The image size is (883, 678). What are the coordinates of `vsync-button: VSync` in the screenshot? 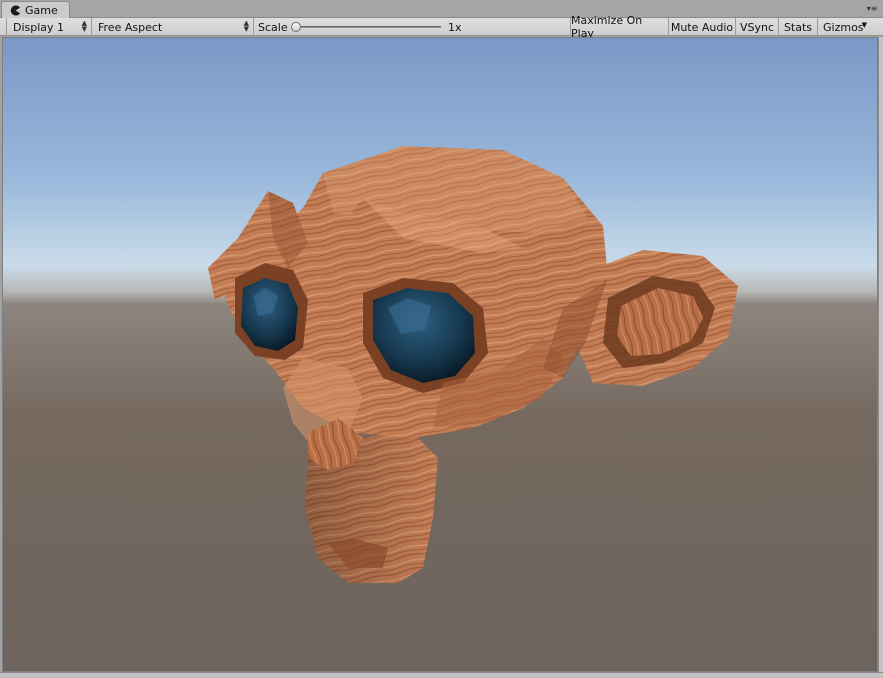 It's located at (756, 27).